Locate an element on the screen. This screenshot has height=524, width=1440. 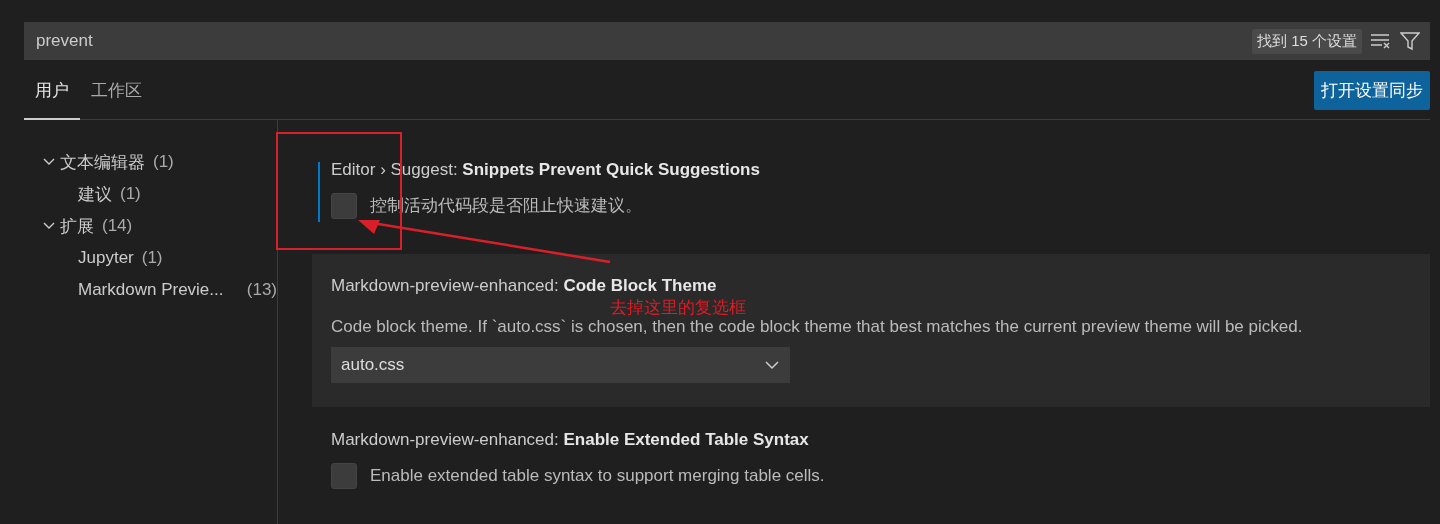
search-input: prevent is located at coordinates (639, 41).